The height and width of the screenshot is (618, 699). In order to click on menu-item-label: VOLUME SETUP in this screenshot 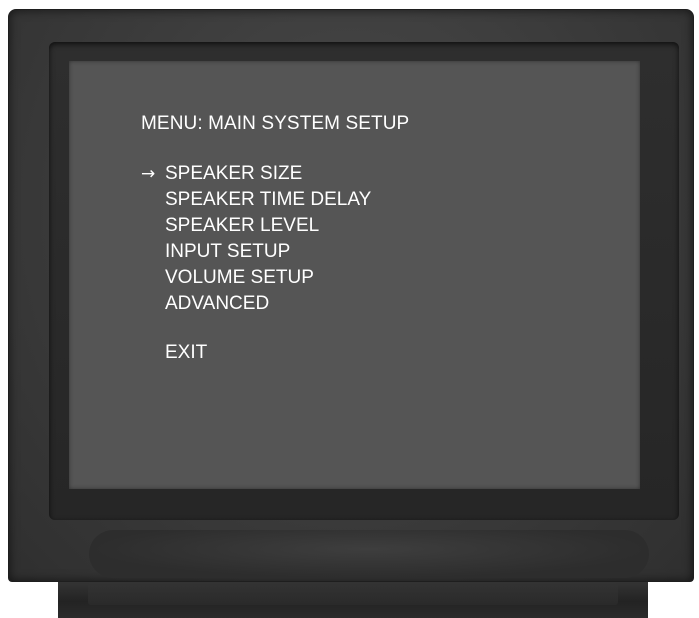, I will do `click(239, 277)`.